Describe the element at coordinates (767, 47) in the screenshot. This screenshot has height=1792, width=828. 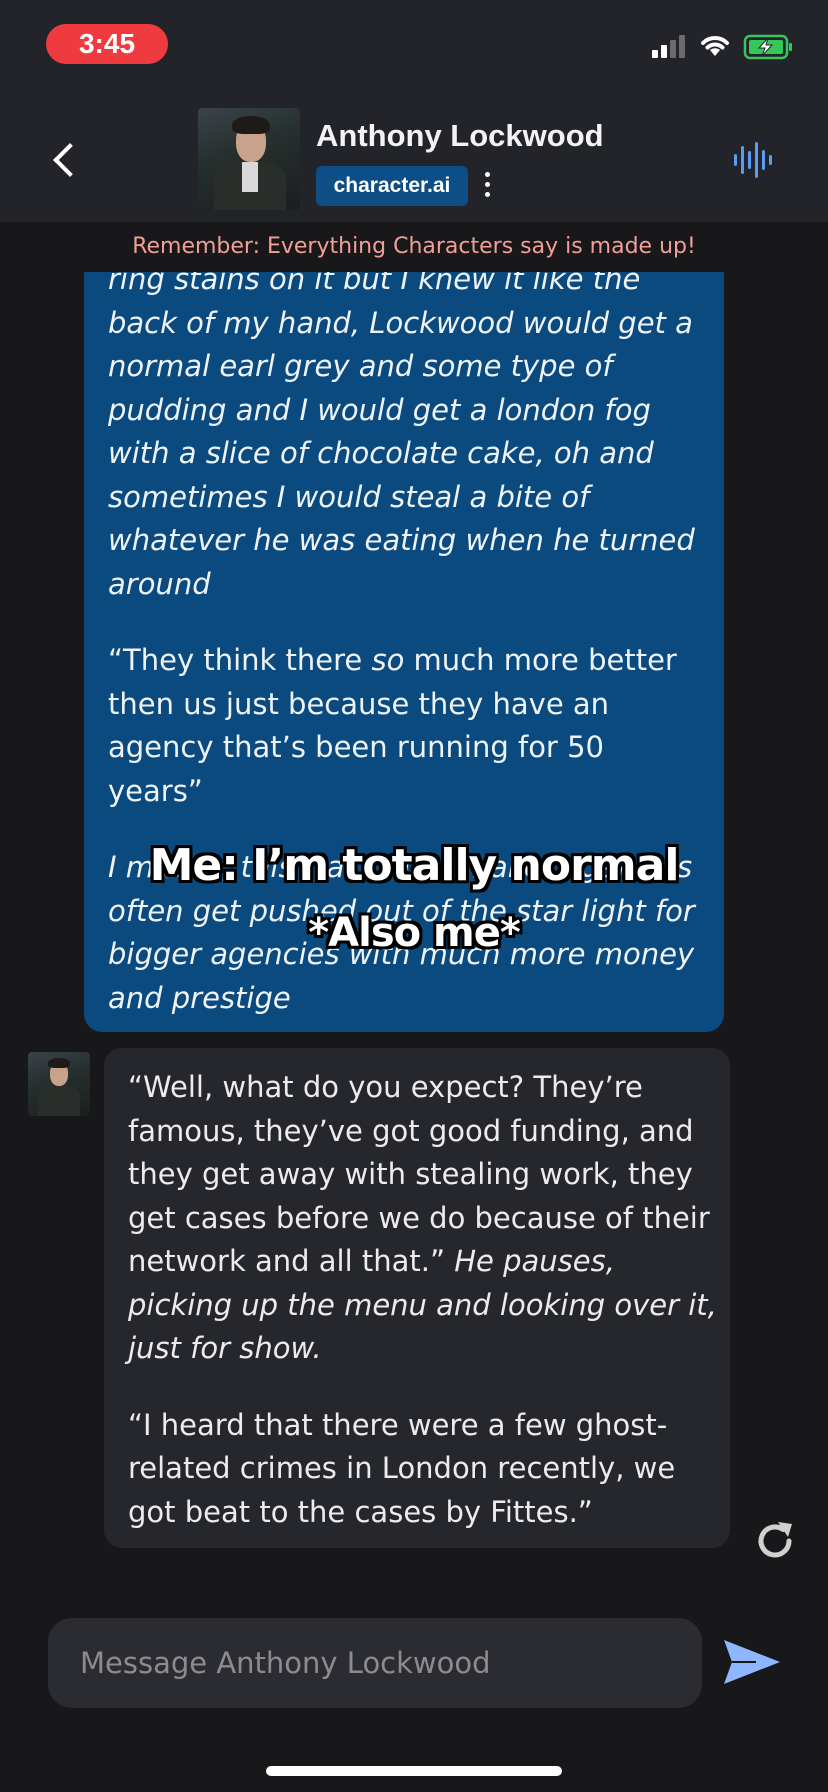
I see `battery-charging-icon` at that location.